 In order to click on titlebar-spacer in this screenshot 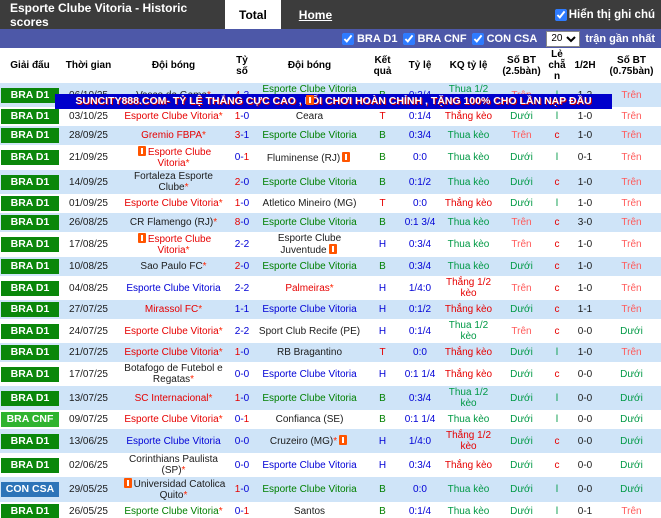, I will do `click(443, 14)`.